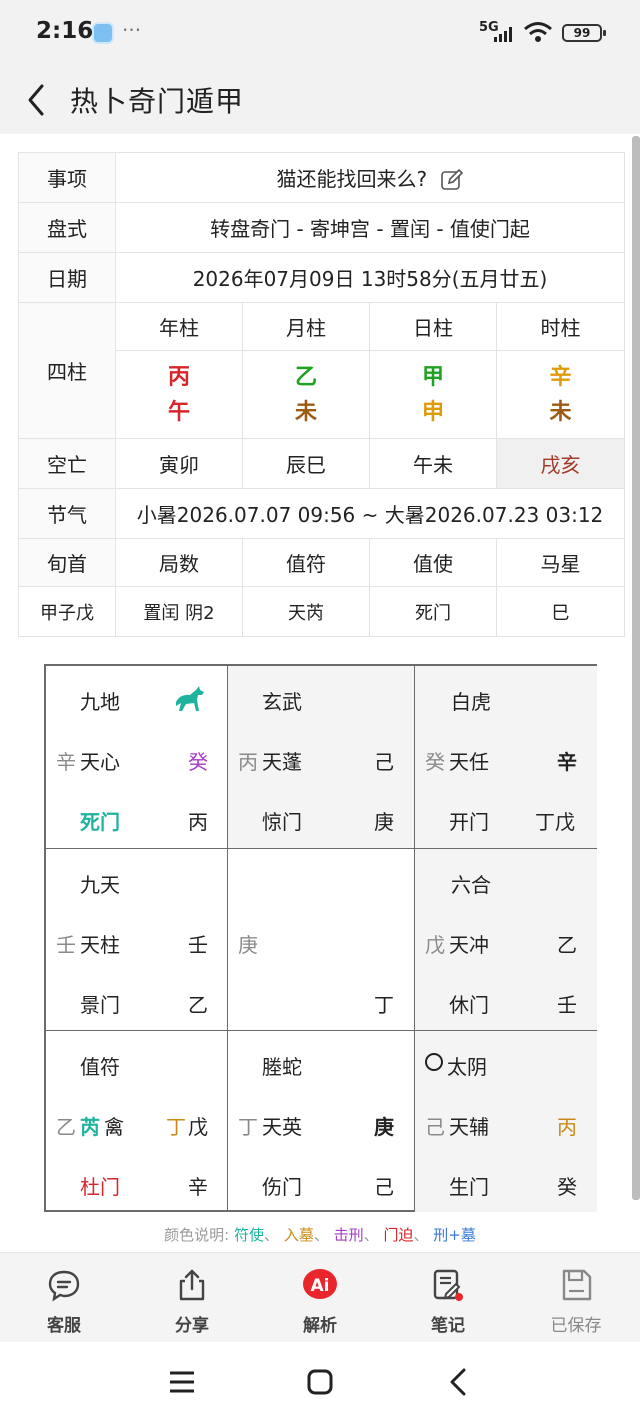  Describe the element at coordinates (179, 463) in the screenshot. I see `void-year: 寅卯` at that location.